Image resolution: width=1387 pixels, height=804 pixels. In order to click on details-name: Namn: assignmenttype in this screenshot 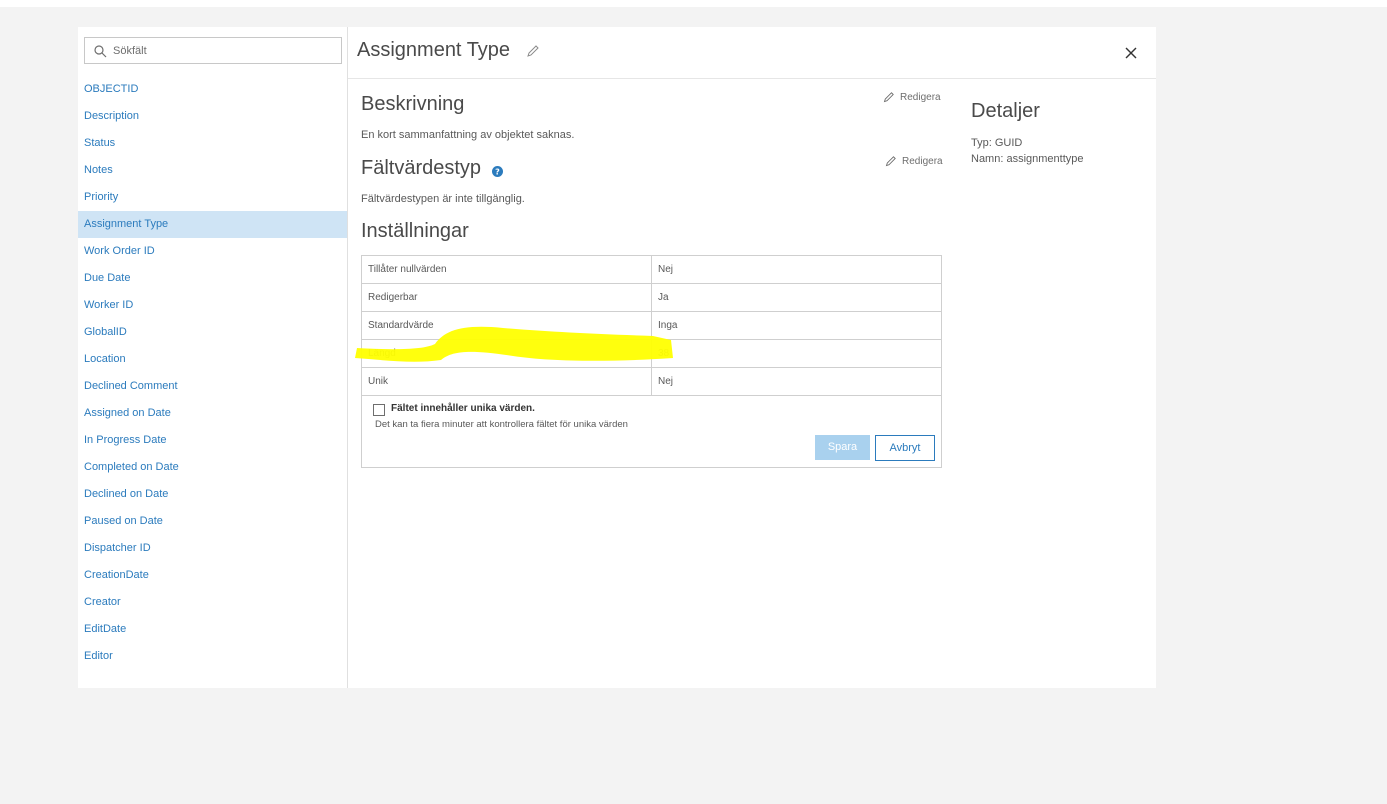, I will do `click(1027, 159)`.